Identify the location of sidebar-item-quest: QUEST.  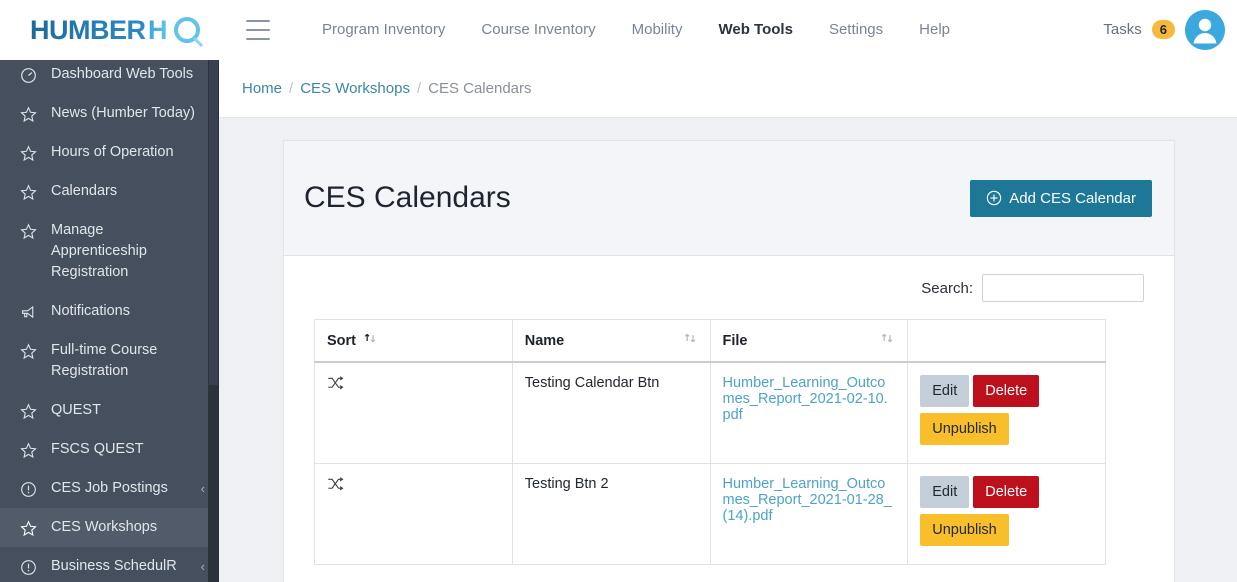
(109, 410).